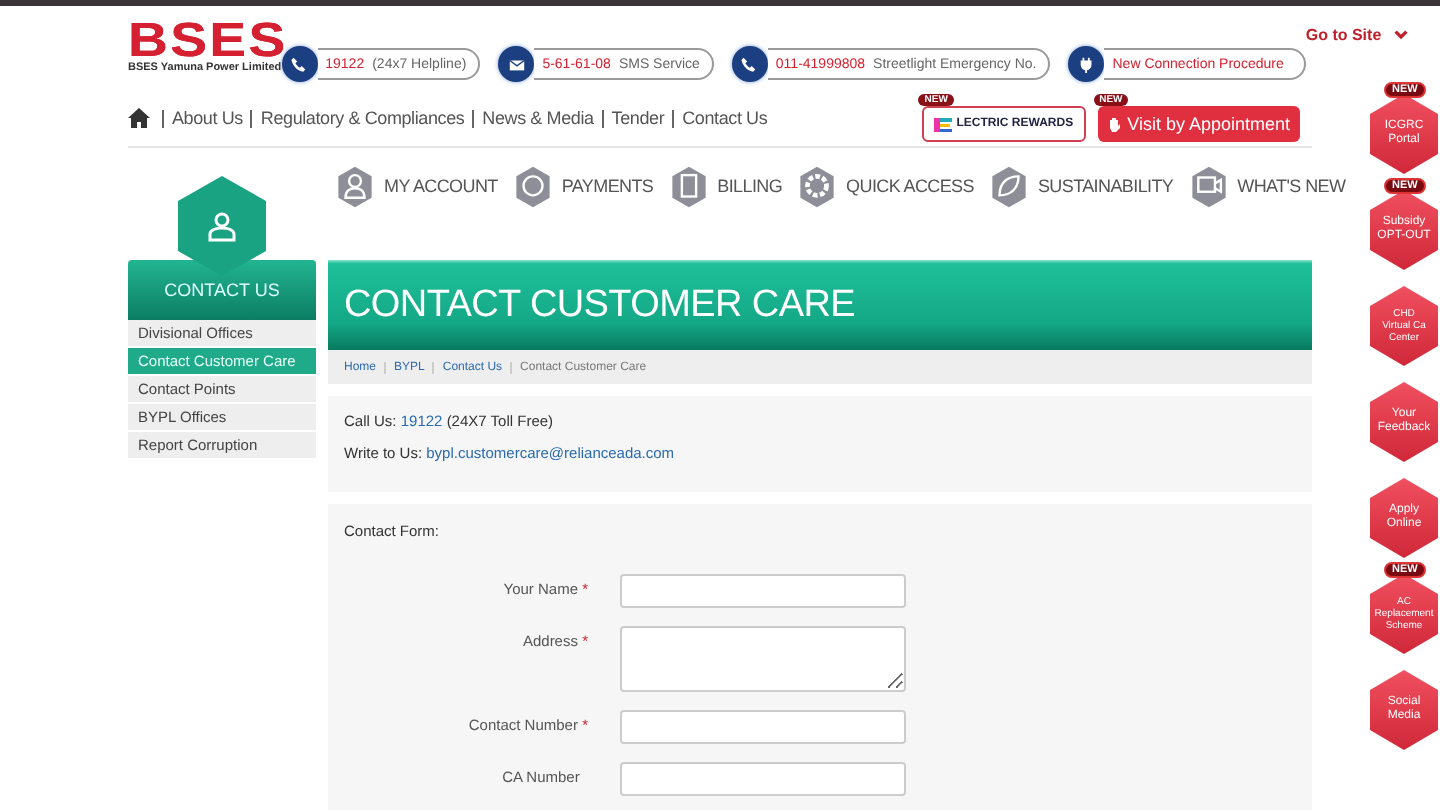  What do you see at coordinates (1114, 124) in the screenshot?
I see `hand-icon` at bounding box center [1114, 124].